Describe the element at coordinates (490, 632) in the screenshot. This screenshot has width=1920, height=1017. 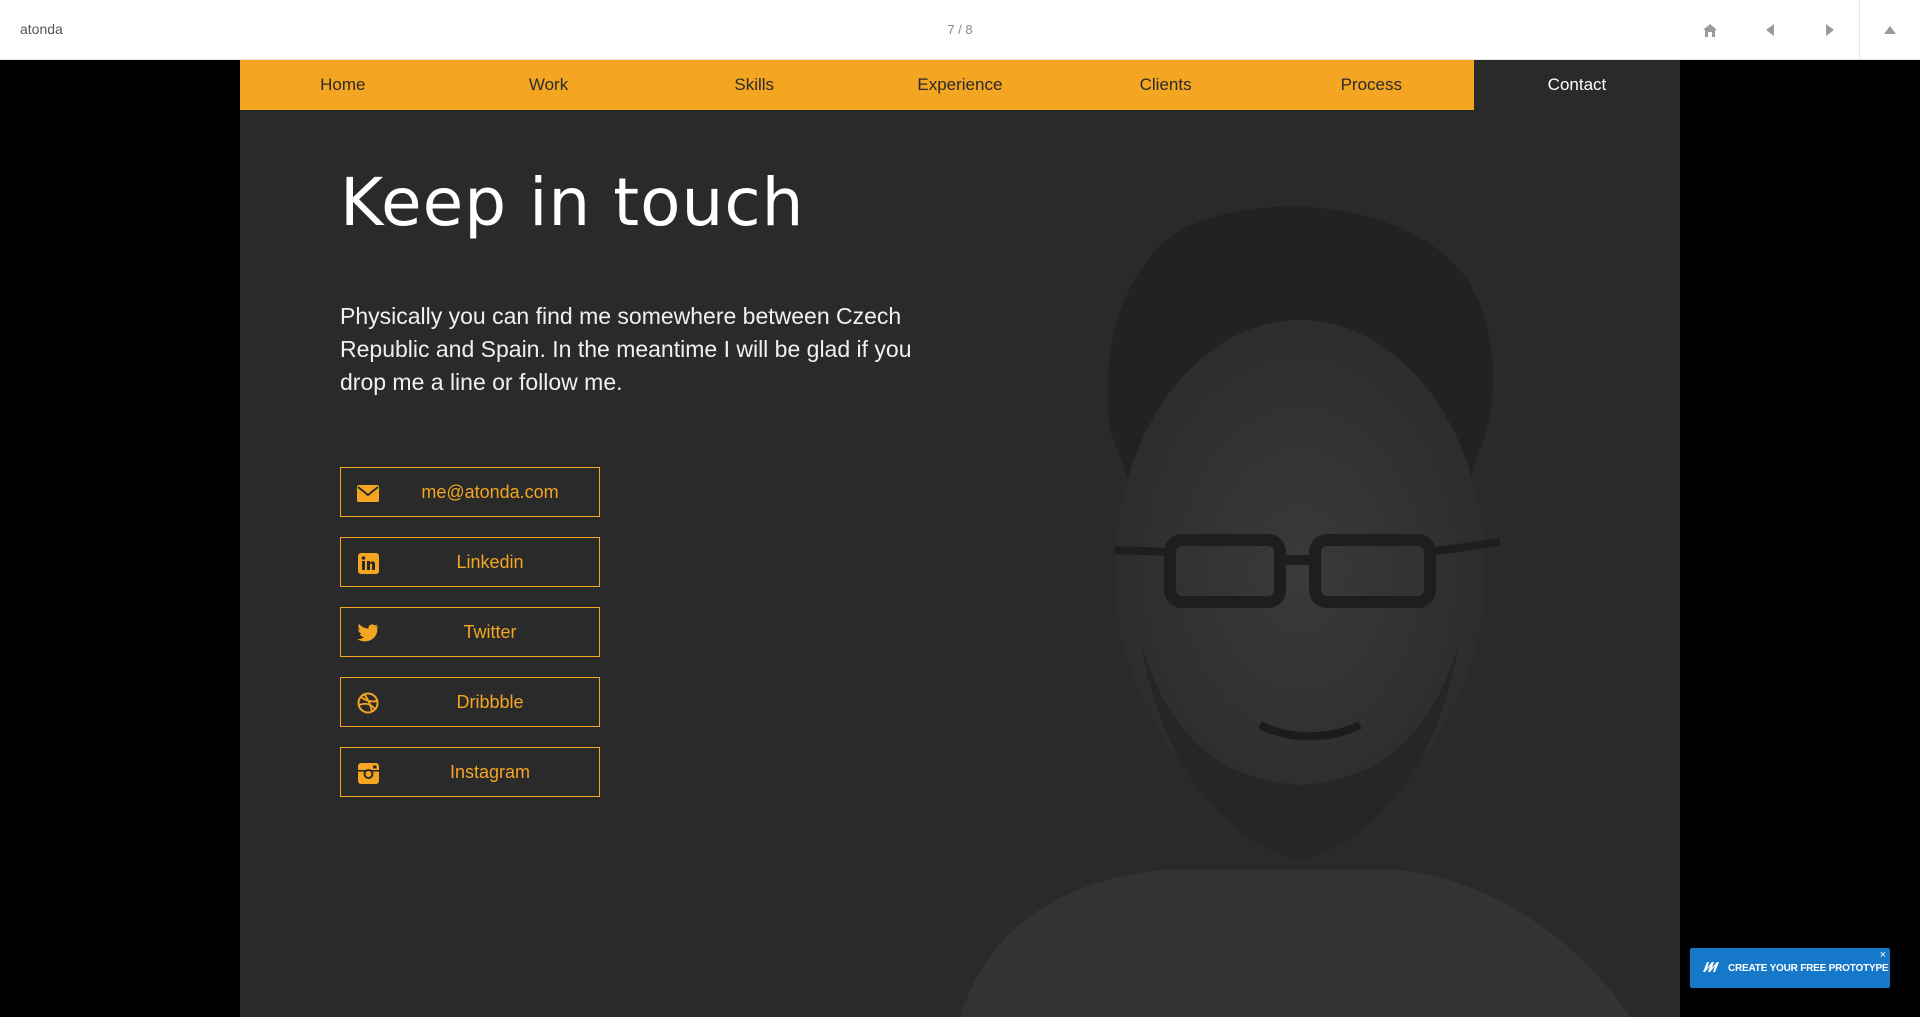
I see `twitter-button-label: Twitter` at that location.